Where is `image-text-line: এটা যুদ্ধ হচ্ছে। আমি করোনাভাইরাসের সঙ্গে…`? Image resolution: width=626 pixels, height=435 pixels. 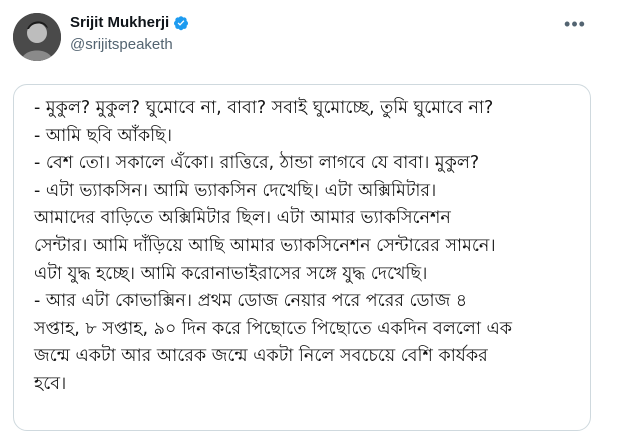
image-text-line: এটা যুদ্ধ হচ্ছে। আমি করোনাভাইরাসের সঙ্গে… is located at coordinates (231, 273).